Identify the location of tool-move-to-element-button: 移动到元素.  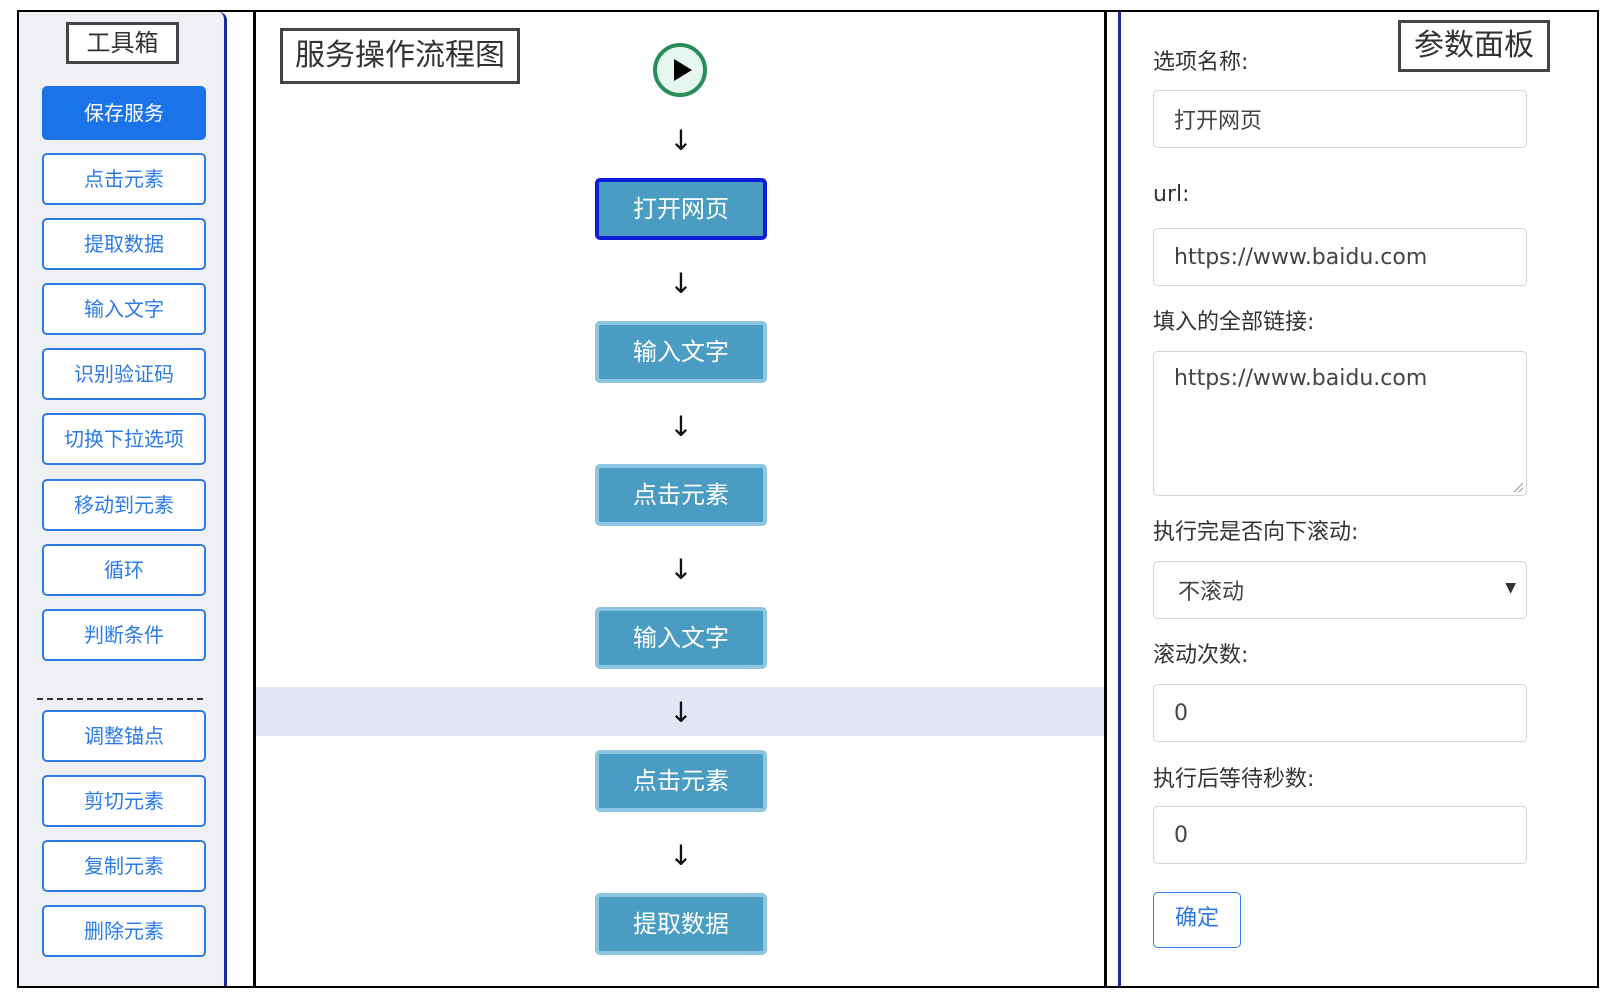
(124, 505).